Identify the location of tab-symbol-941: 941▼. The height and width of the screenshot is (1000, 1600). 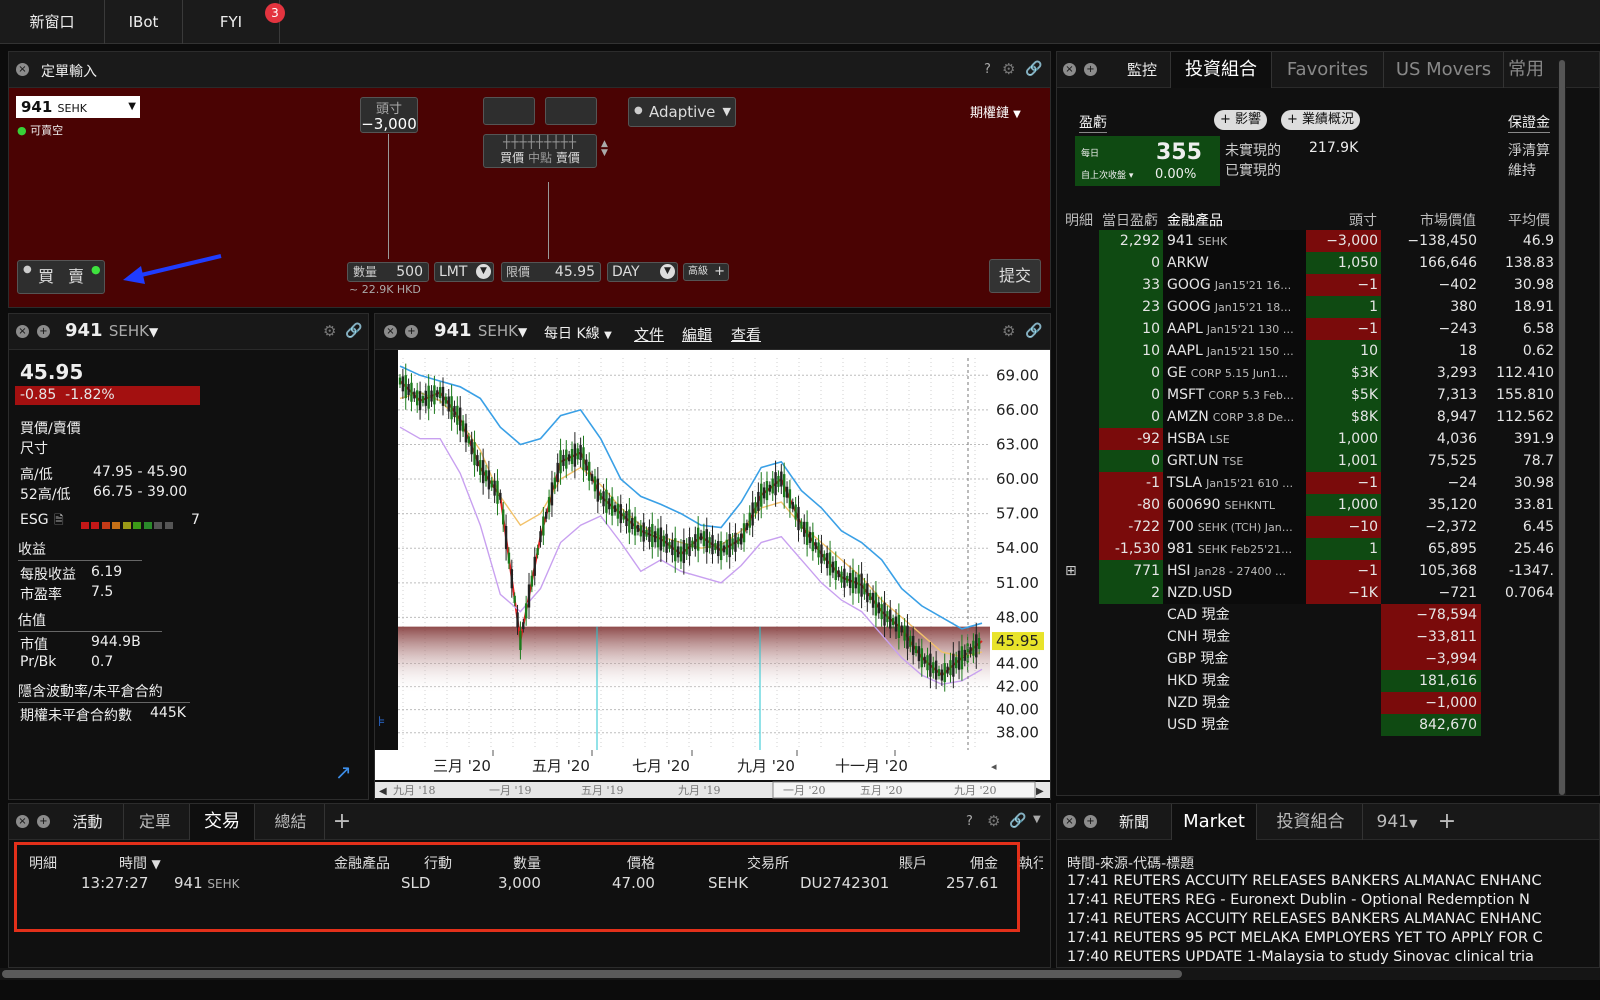
(1397, 822).